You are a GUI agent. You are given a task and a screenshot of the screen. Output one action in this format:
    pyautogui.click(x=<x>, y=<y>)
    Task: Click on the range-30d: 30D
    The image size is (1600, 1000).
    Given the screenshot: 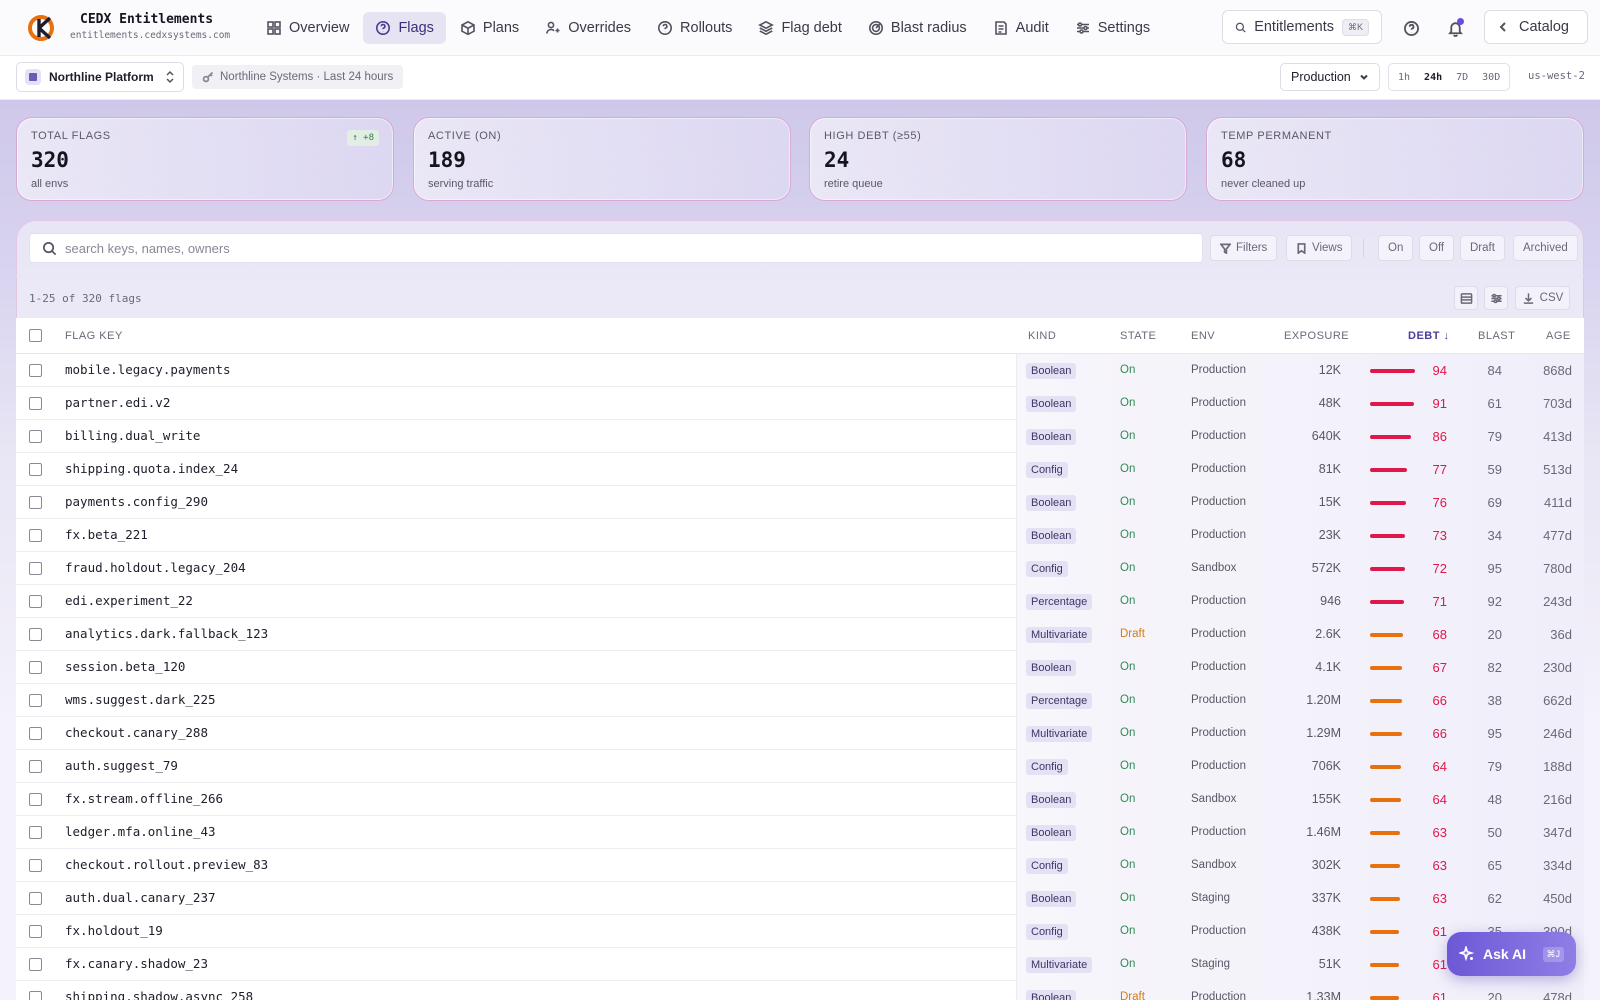 What is the action you would take?
    pyautogui.click(x=1491, y=77)
    